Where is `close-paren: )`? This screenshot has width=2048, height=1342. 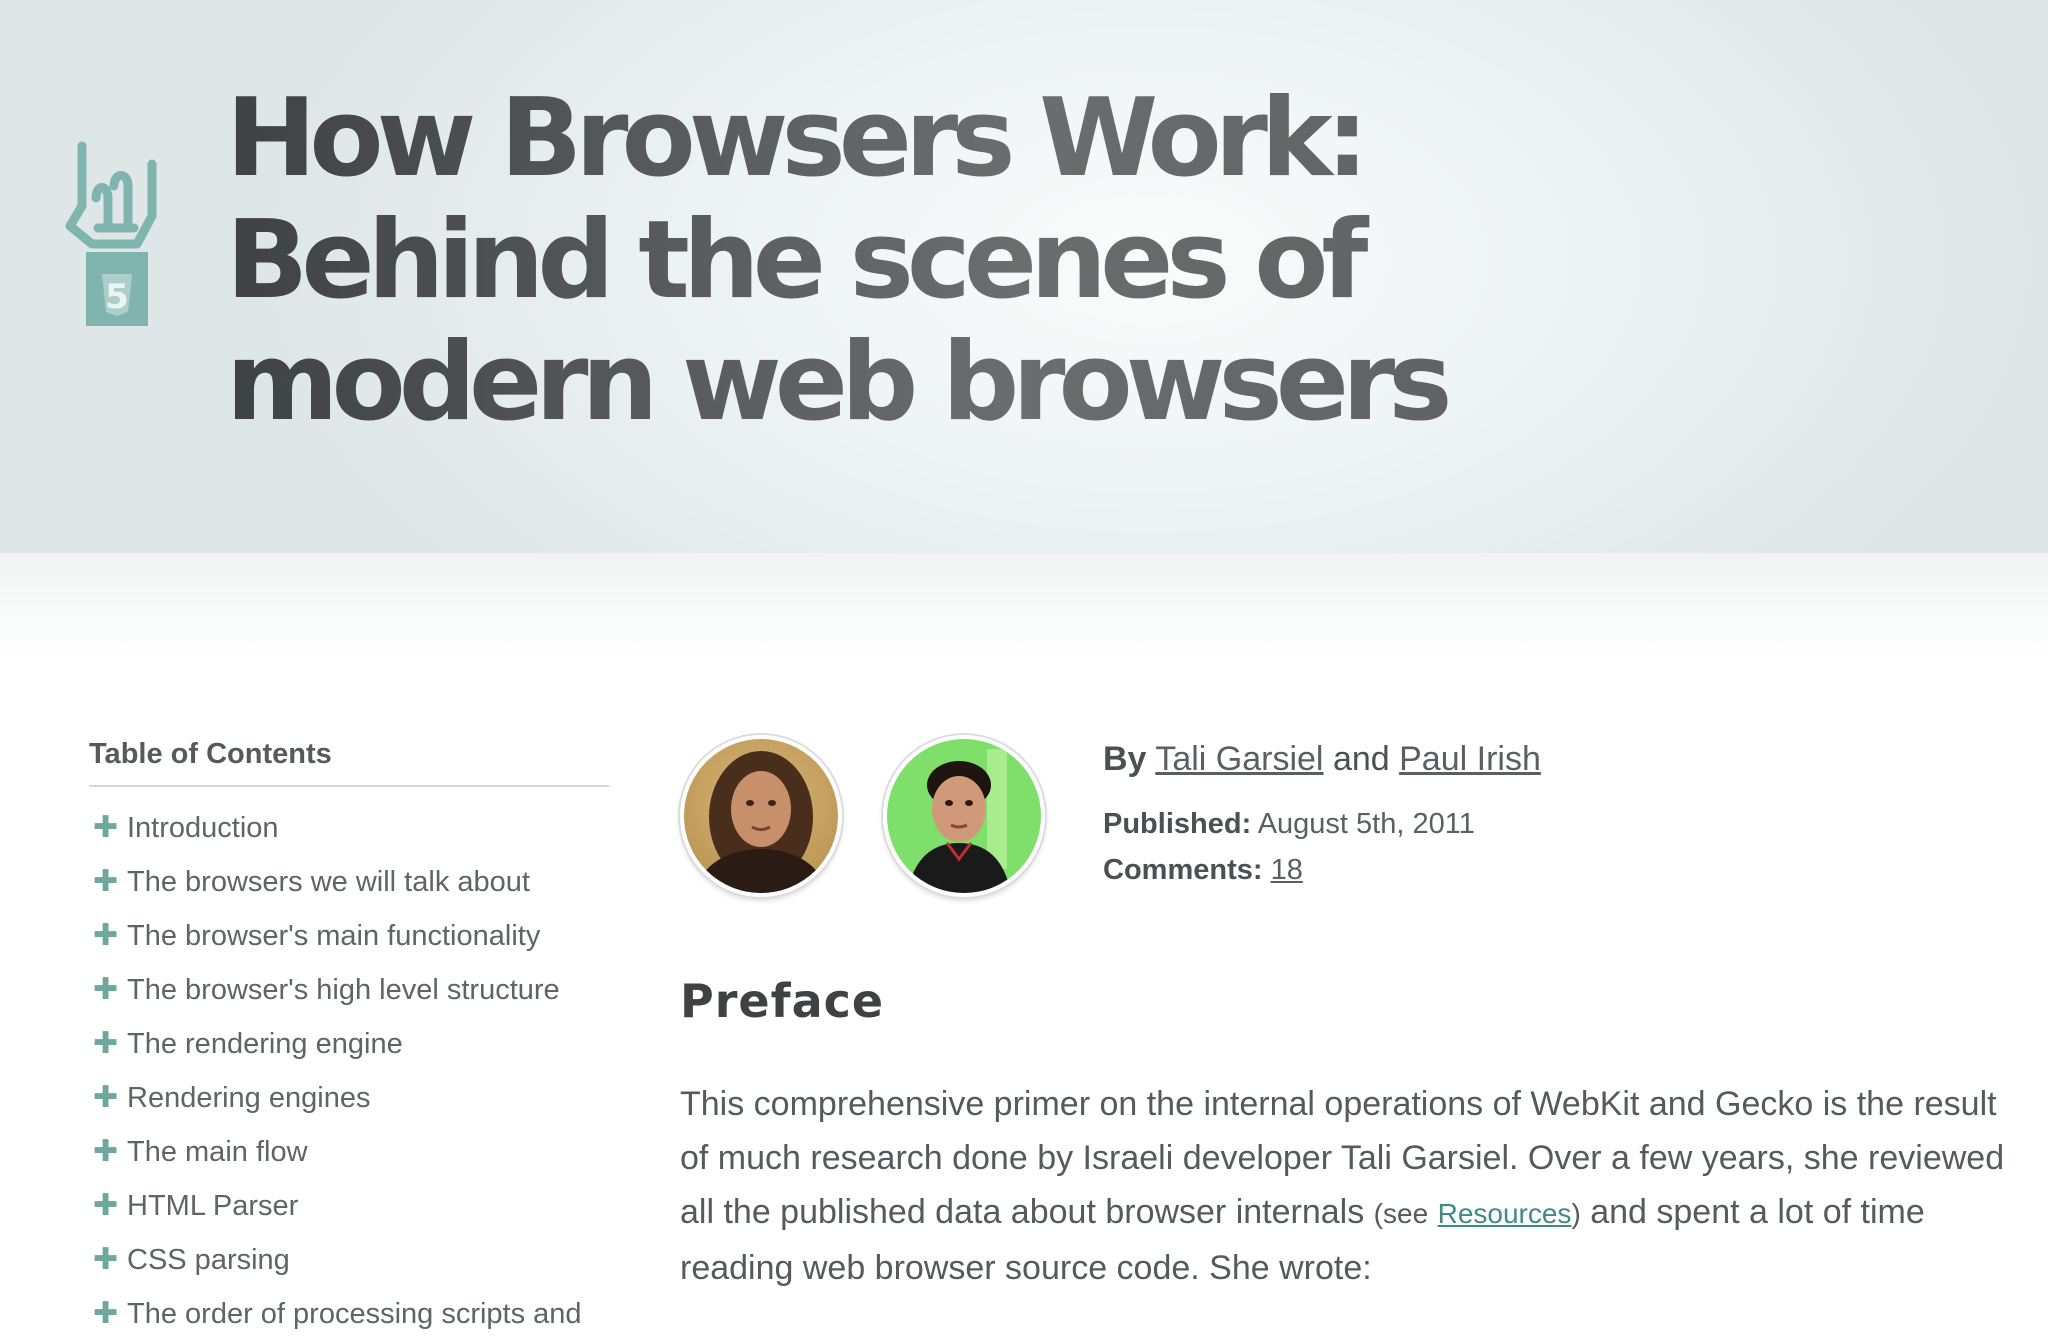
close-paren: ) is located at coordinates (1576, 1213).